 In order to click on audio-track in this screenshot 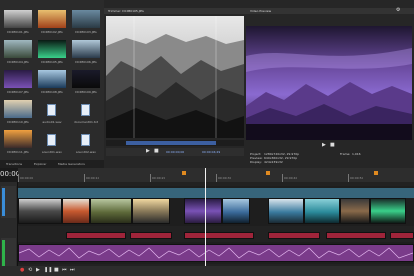, I will do `click(216, 253)`.